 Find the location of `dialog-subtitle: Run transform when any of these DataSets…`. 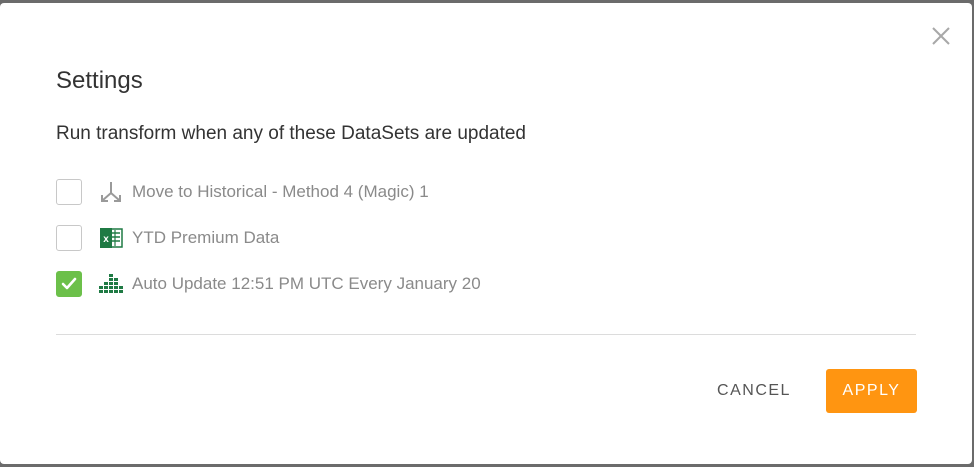

dialog-subtitle: Run transform when any of these DataSets… is located at coordinates (291, 133).